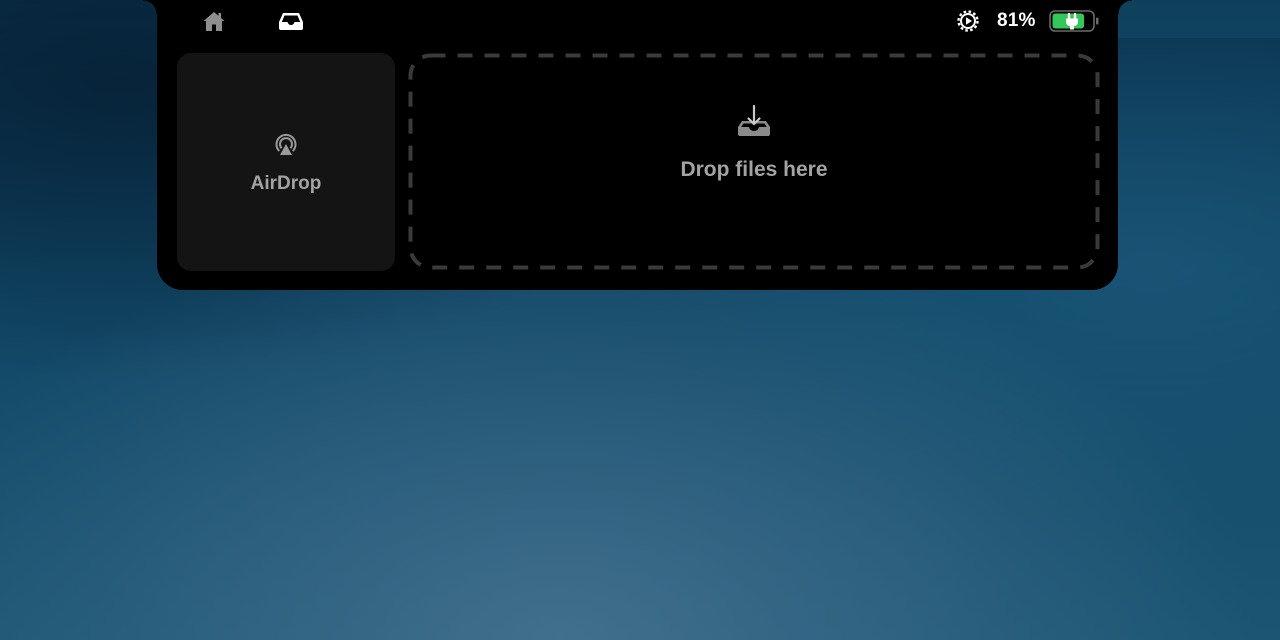  Describe the element at coordinates (1075, 21) in the screenshot. I see `battery-charging-icon` at that location.